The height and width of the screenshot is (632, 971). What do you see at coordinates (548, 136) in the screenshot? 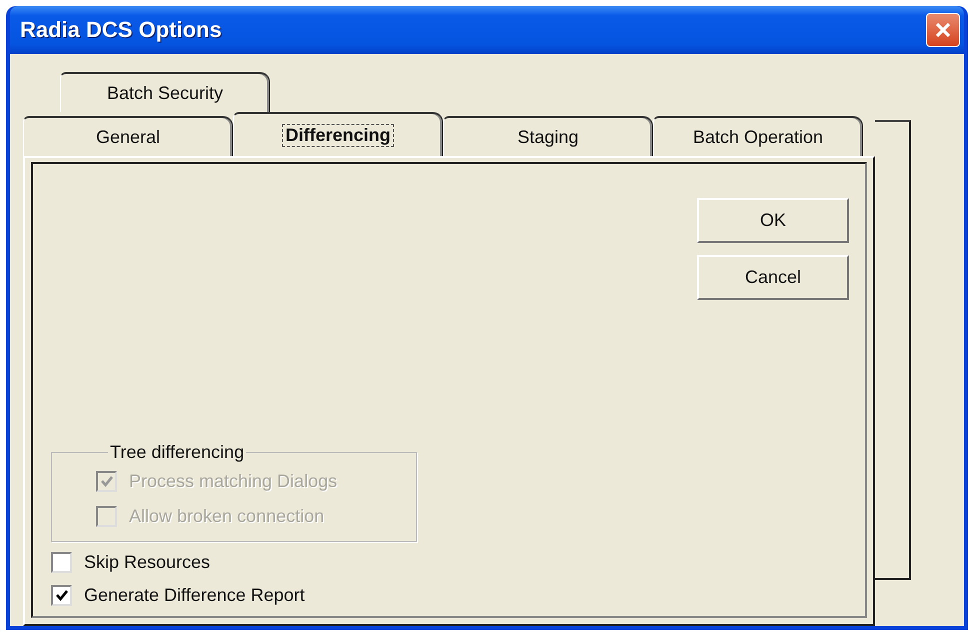
I see `tab: Staging` at bounding box center [548, 136].